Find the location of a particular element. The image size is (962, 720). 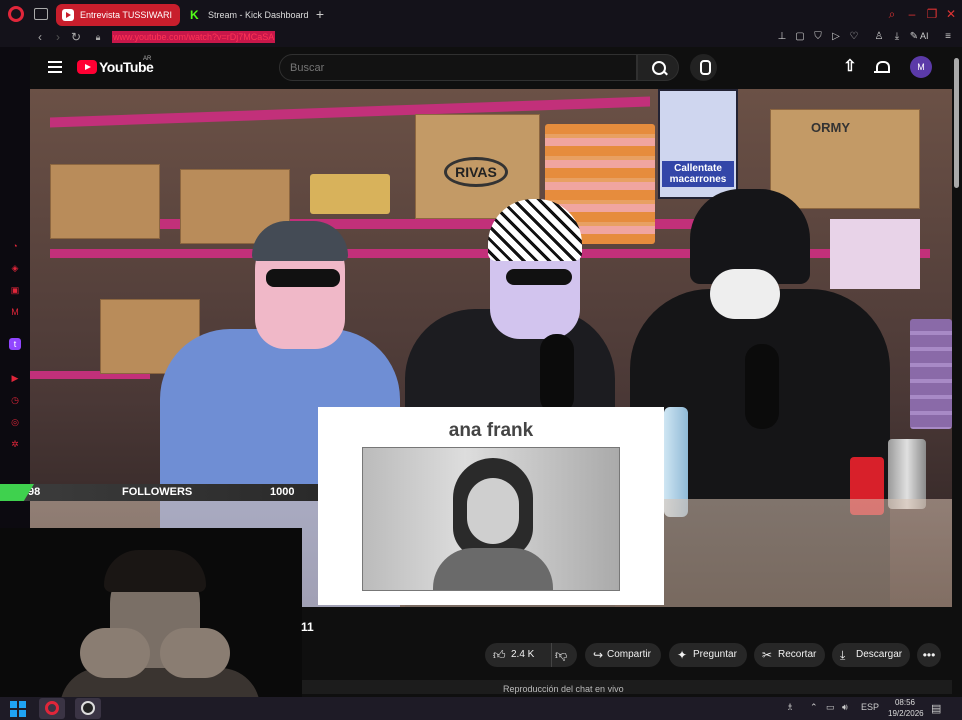

new-tab-button: + is located at coordinates (320, 14).